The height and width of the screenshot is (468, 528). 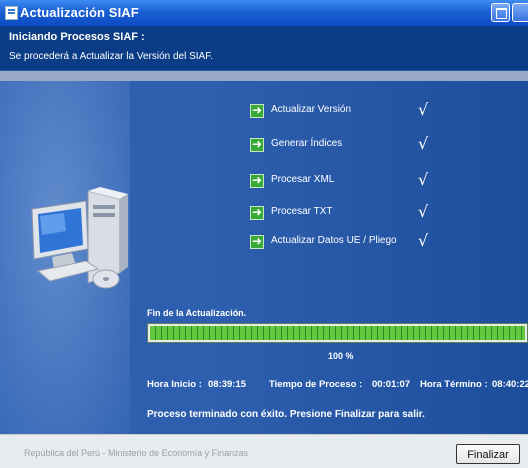 I want to click on close-button, so click(x=520, y=12).